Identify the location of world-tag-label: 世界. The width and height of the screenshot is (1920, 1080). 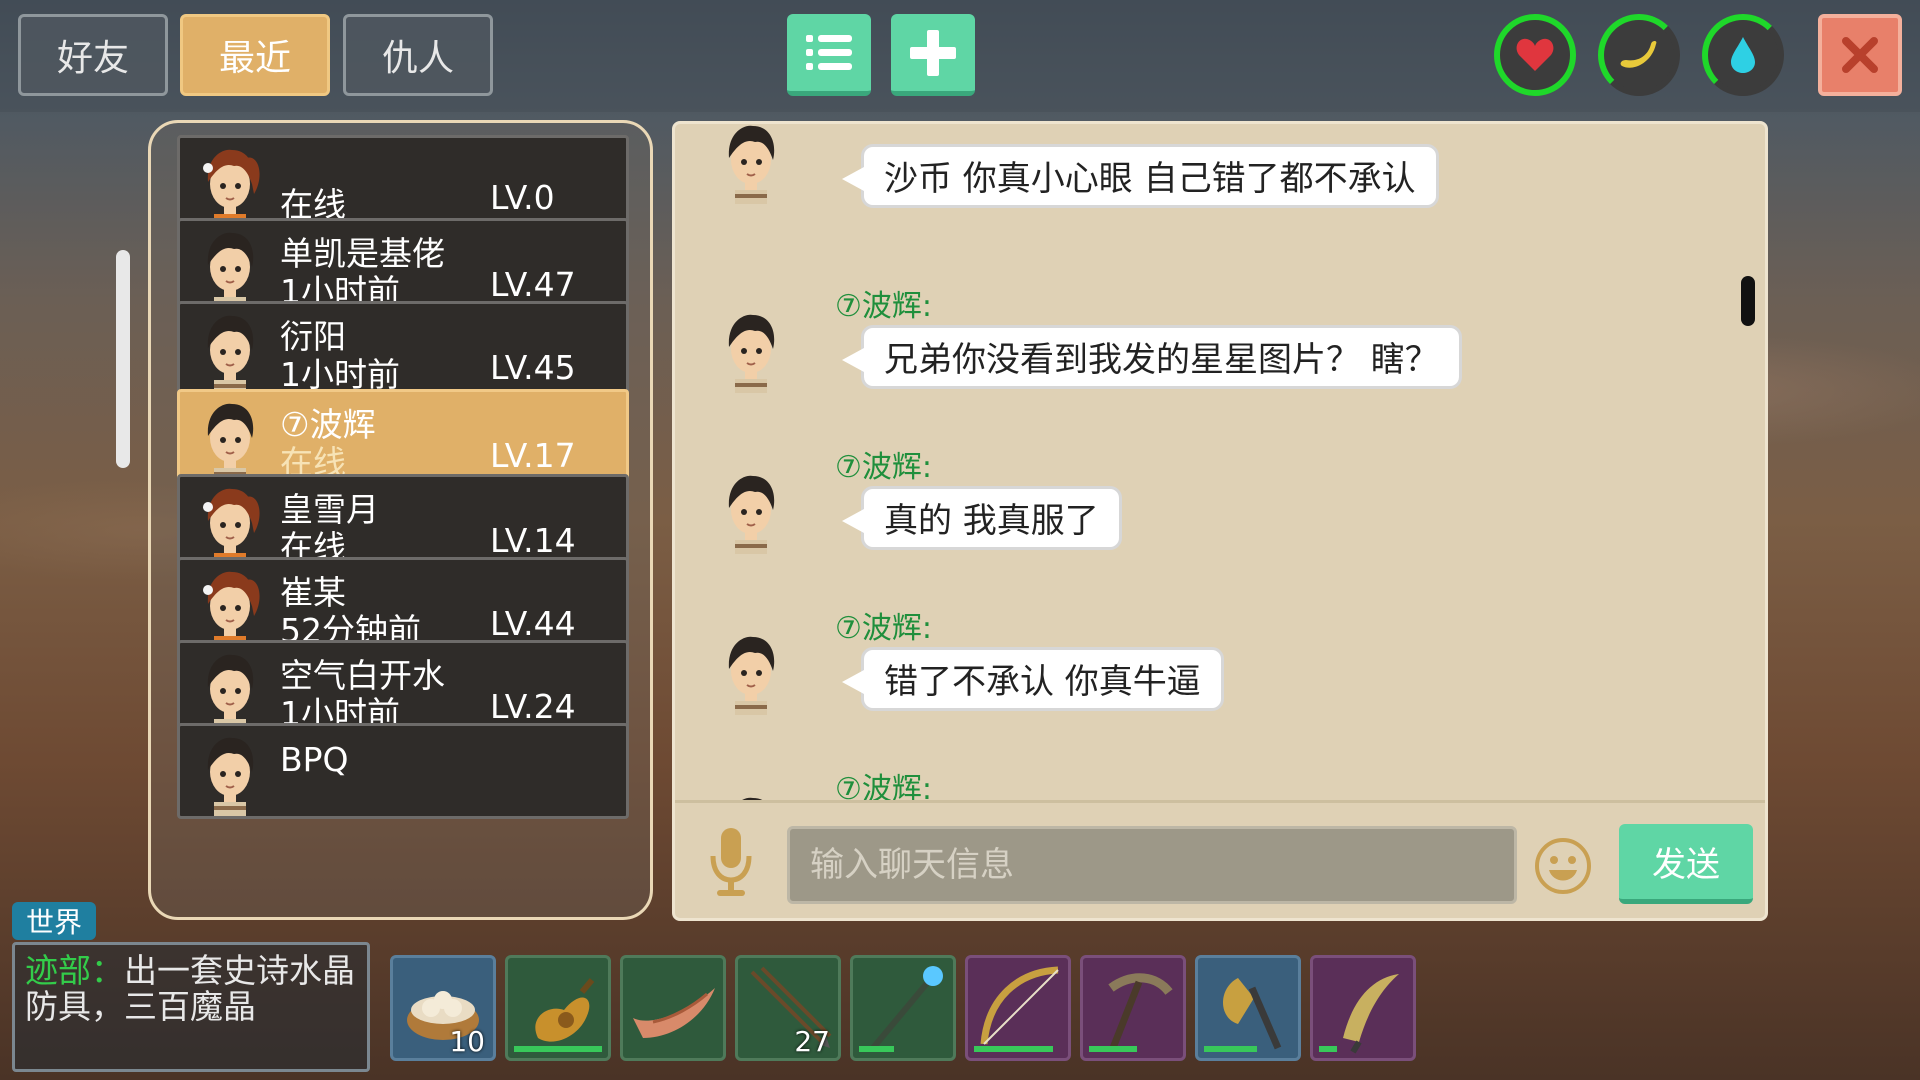
(53, 922).